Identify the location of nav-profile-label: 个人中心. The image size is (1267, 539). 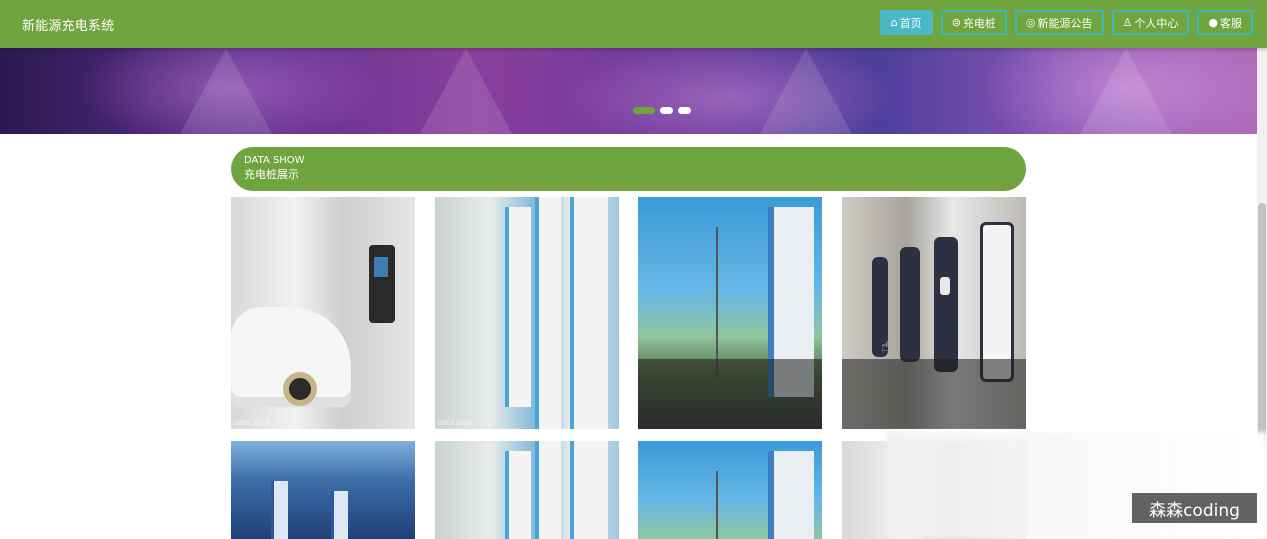
(1156, 23).